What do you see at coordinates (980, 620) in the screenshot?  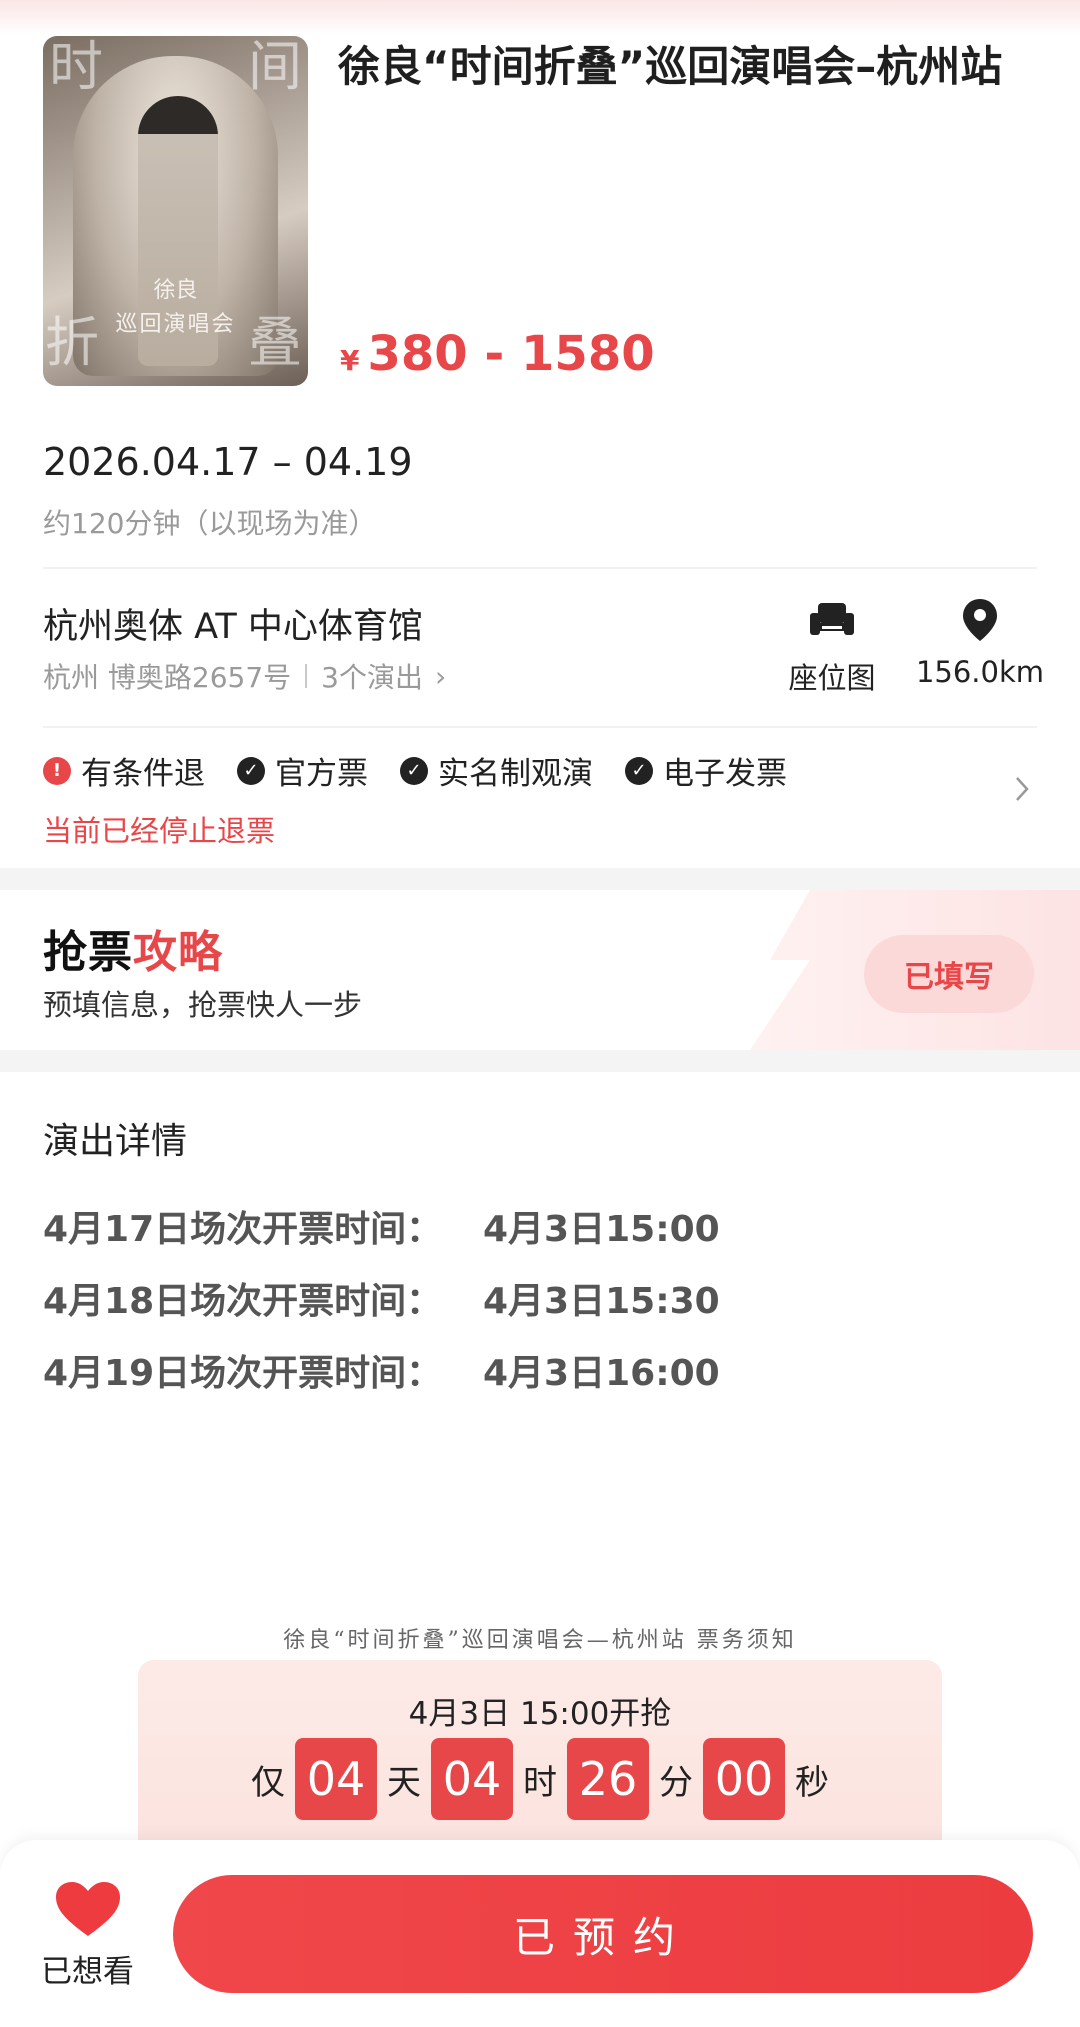 I see `location-pin-icon` at bounding box center [980, 620].